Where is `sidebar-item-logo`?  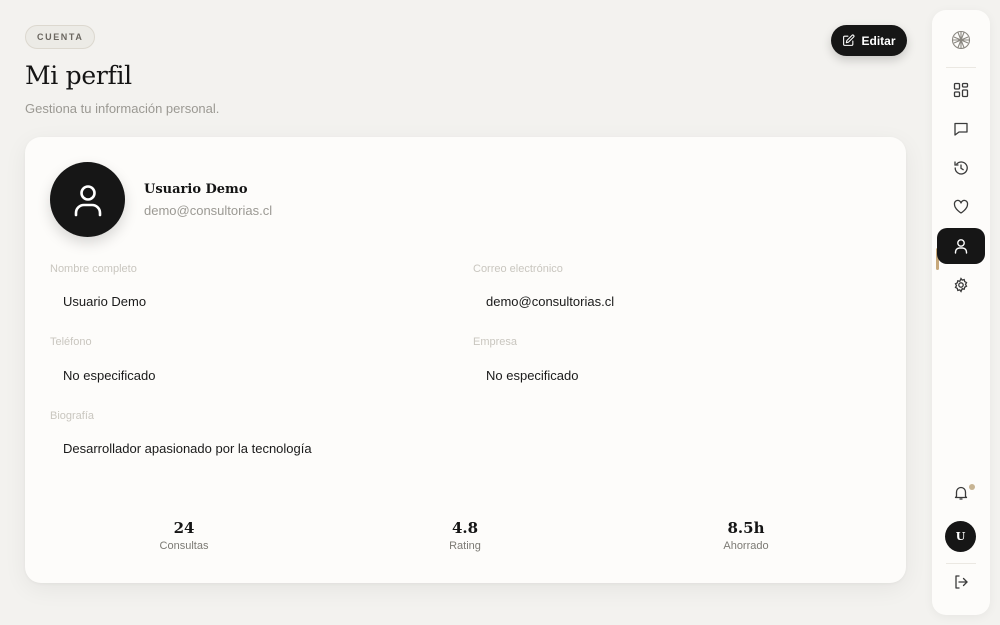 sidebar-item-logo is located at coordinates (961, 40).